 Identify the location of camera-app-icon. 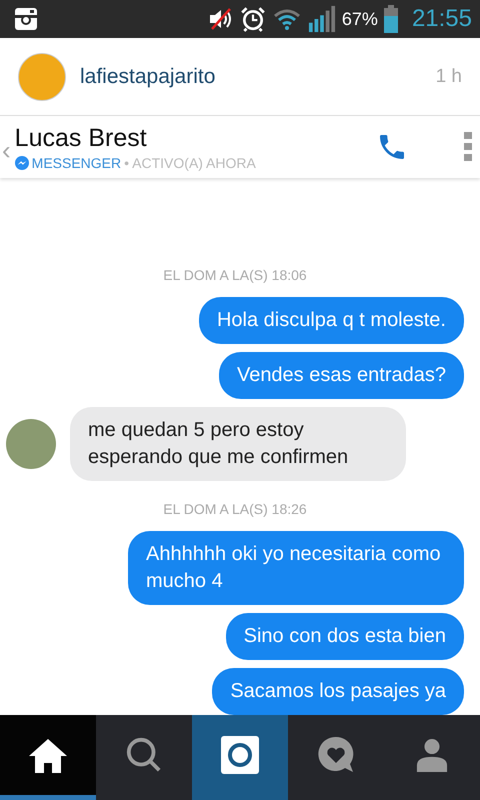
(26, 19).